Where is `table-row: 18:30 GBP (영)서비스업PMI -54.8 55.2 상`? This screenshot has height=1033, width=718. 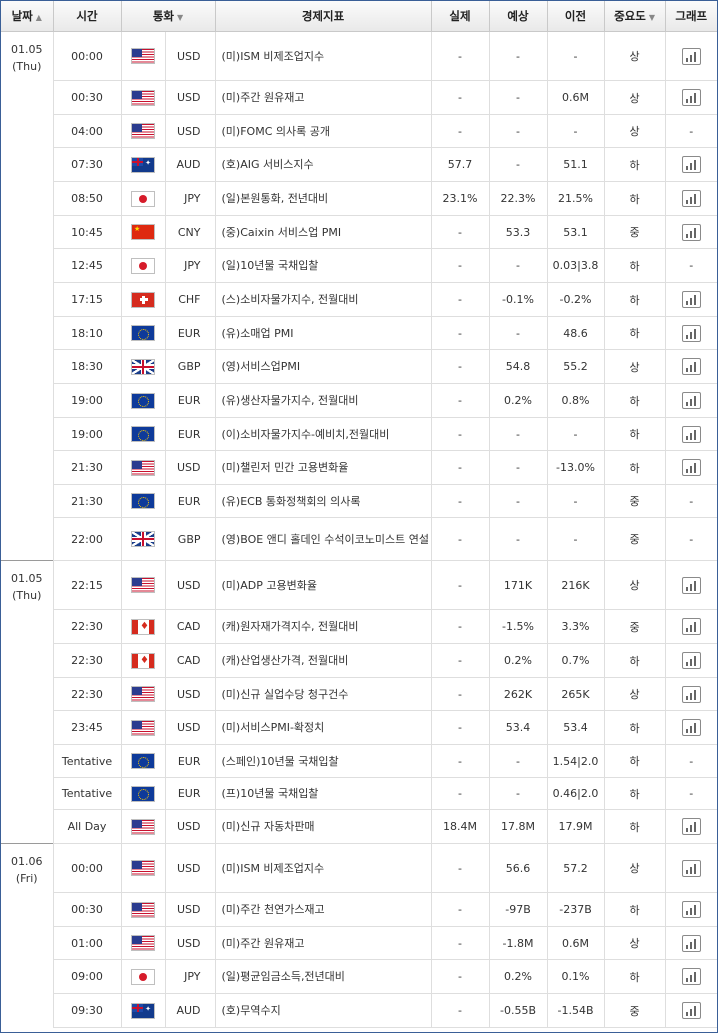
table-row: 18:30 GBP (영)서비스업PMI -54.8 55.2 상 is located at coordinates (359, 366).